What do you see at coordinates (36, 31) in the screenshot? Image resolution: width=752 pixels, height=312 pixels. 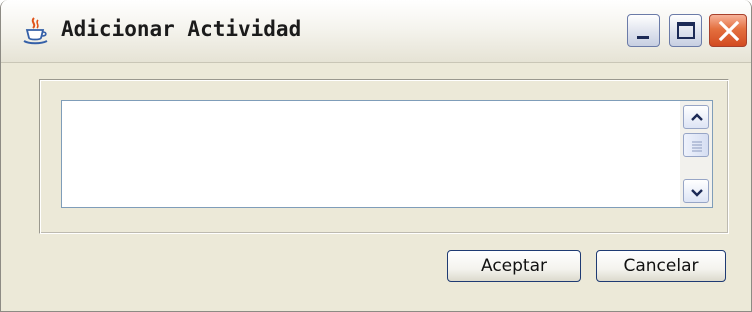 I see `java-cup-icon` at bounding box center [36, 31].